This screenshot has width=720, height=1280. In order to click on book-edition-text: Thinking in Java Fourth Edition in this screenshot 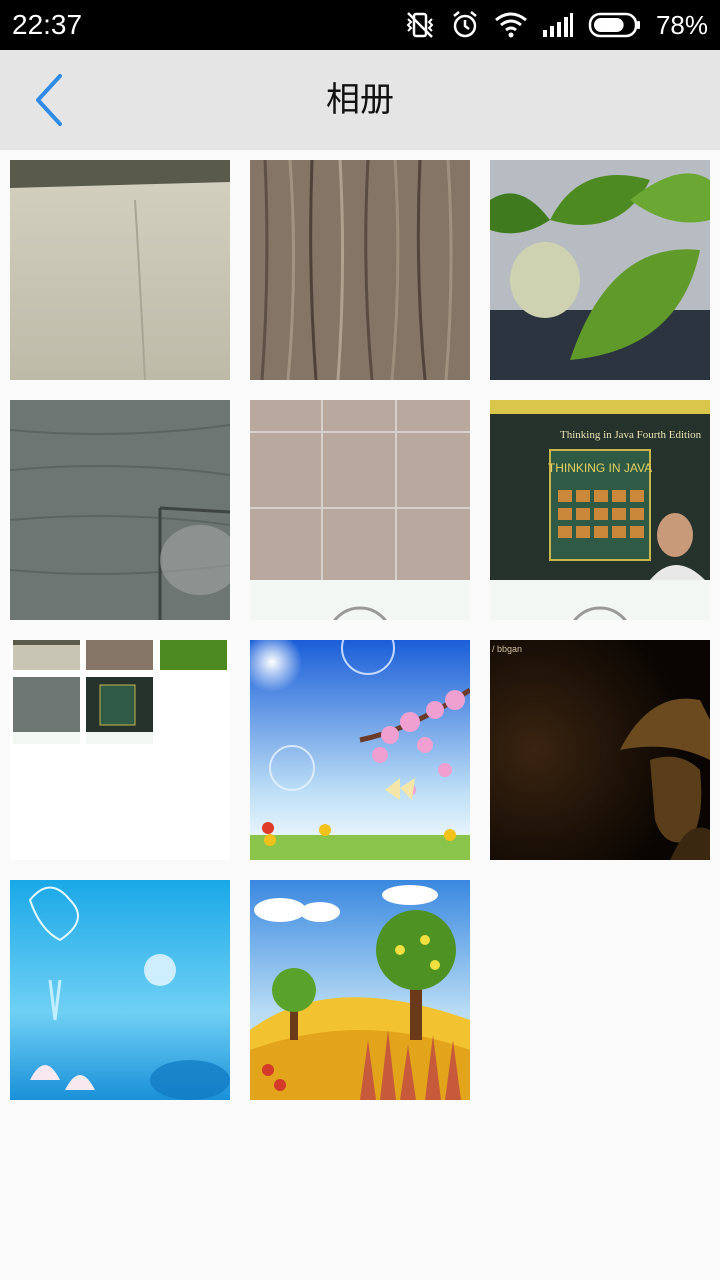, I will do `click(631, 435)`.